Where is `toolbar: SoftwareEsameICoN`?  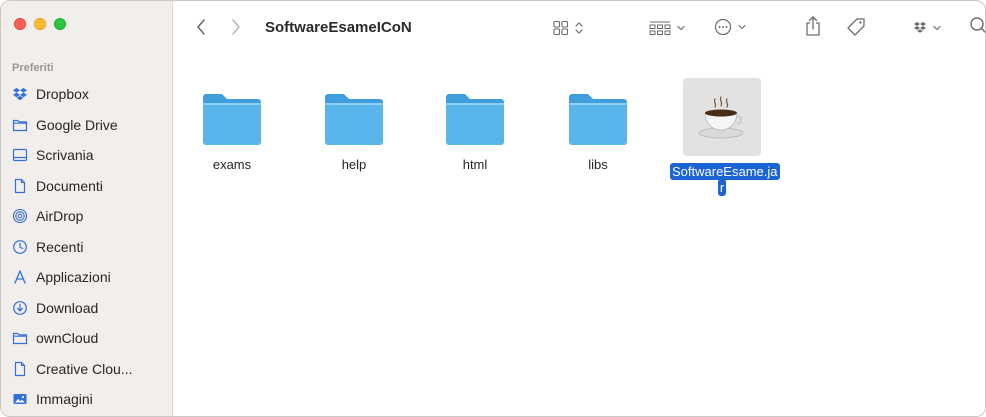 toolbar: SoftwareEsameICoN is located at coordinates (579, 27).